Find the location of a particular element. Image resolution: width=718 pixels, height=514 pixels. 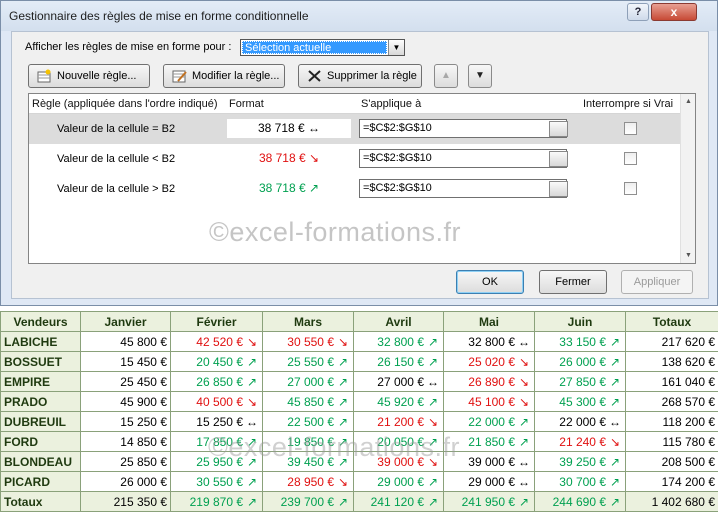

value-cell: 39 250 € ↗ is located at coordinates (580, 461).